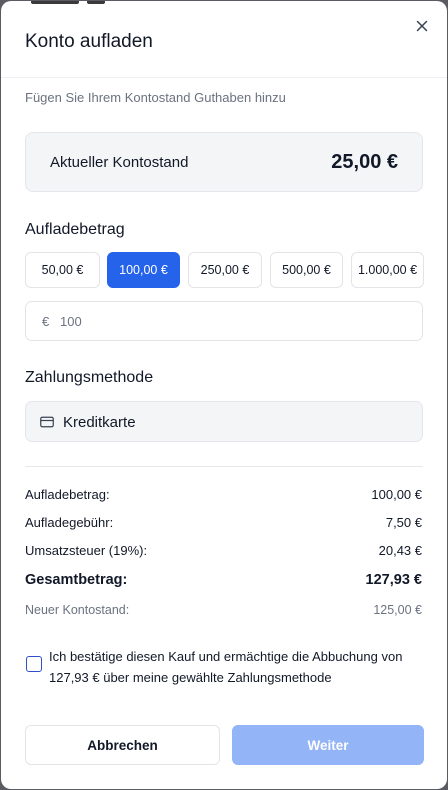 The image size is (448, 790). Describe the element at coordinates (387, 270) in the screenshot. I see `amount-option-1000: 1.000,00 €` at that location.